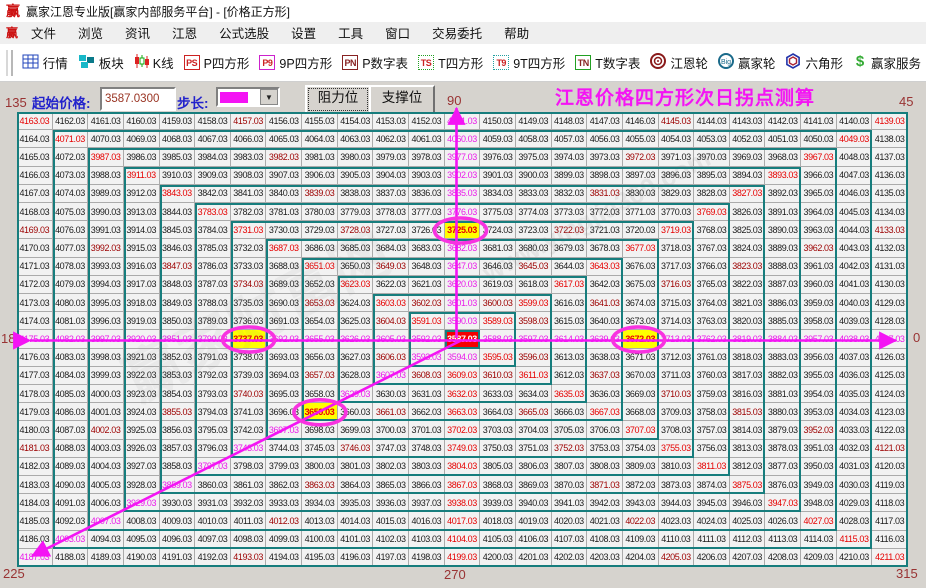 The height and width of the screenshot is (588, 926). I want to click on grid-cell: 4150.03, so click(498, 121).